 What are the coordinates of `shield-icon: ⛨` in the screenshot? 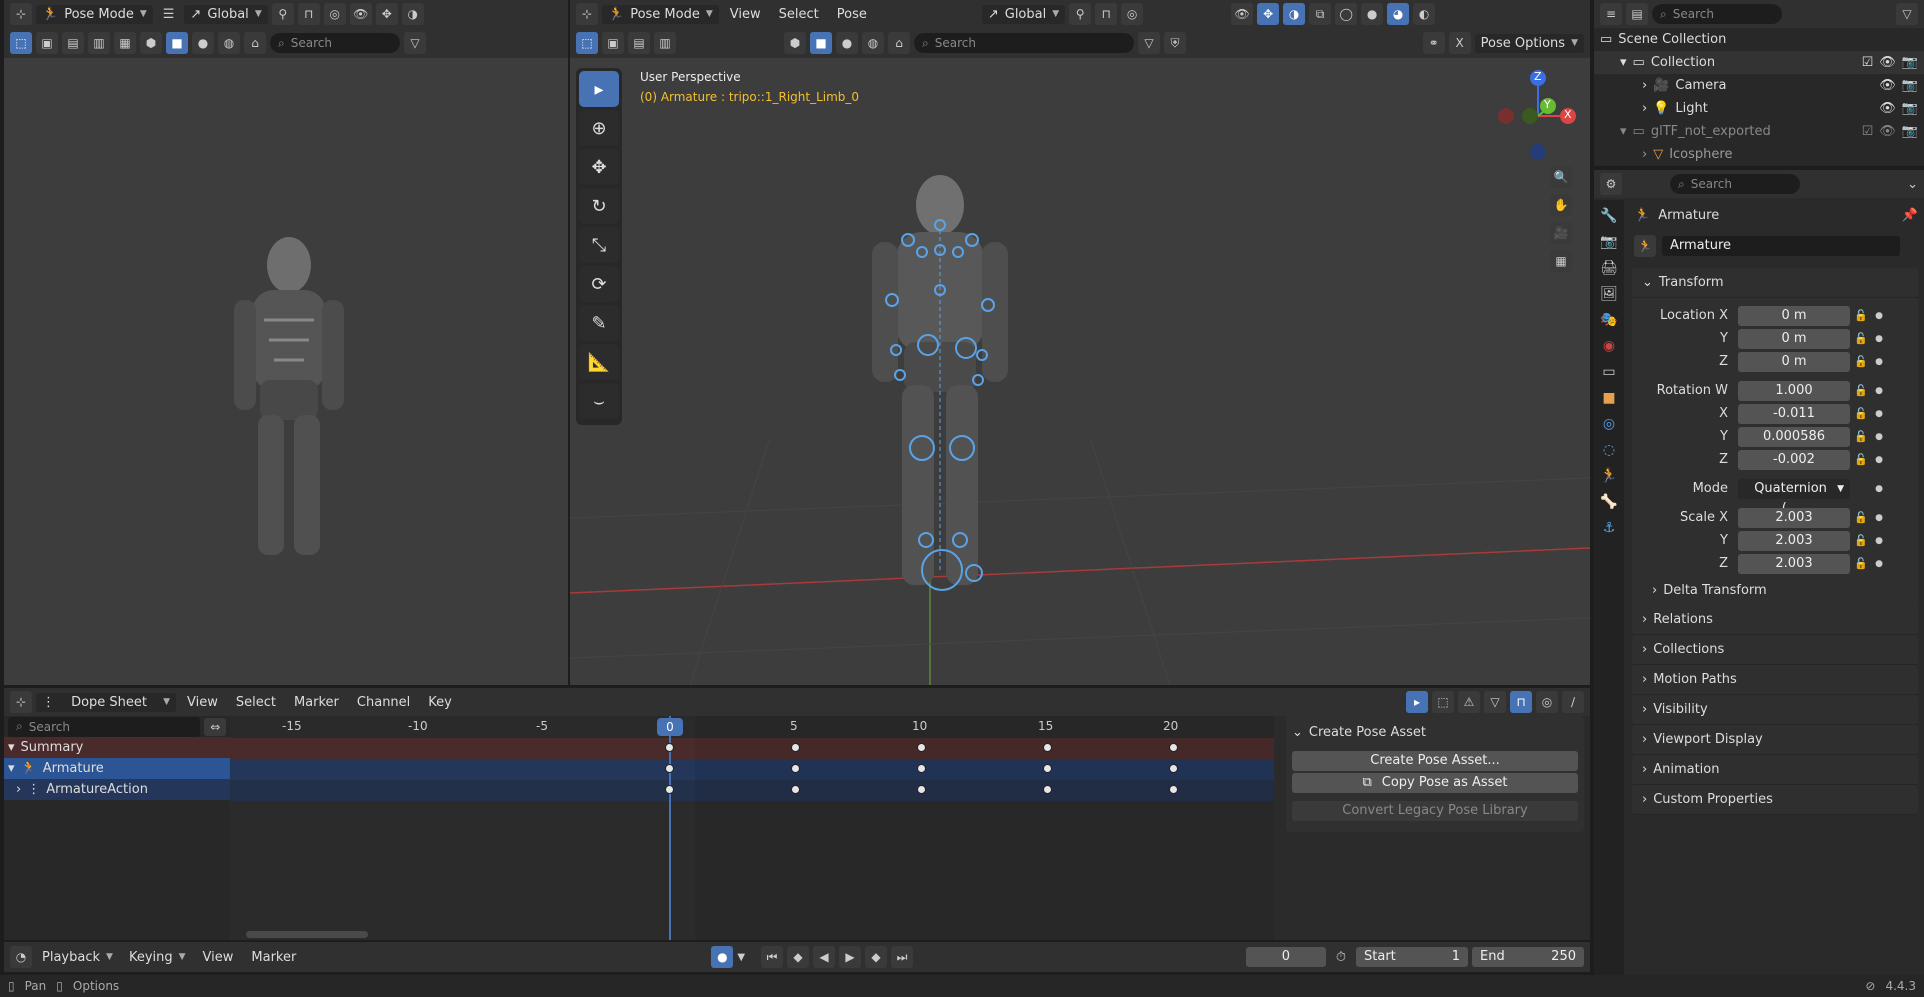 It's located at (1175, 43).